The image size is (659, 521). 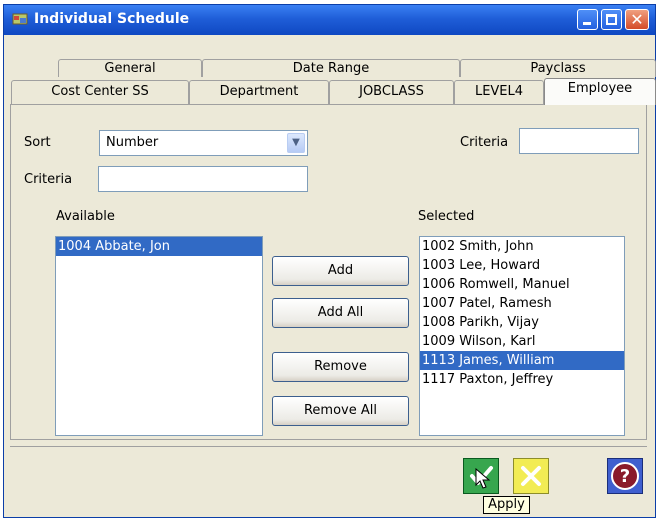 I want to click on list-item: 1004 Abbate, Jon, so click(x=159, y=246).